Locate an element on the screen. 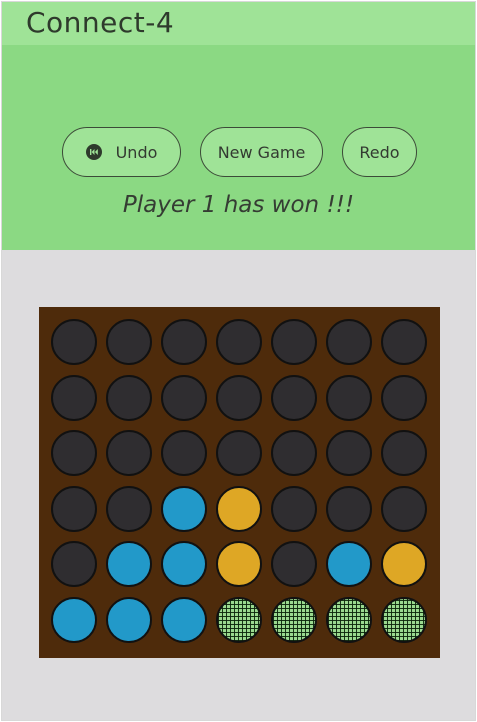 The image size is (477, 722). game-status-message: Player 1 has won !!! is located at coordinates (238, 205).